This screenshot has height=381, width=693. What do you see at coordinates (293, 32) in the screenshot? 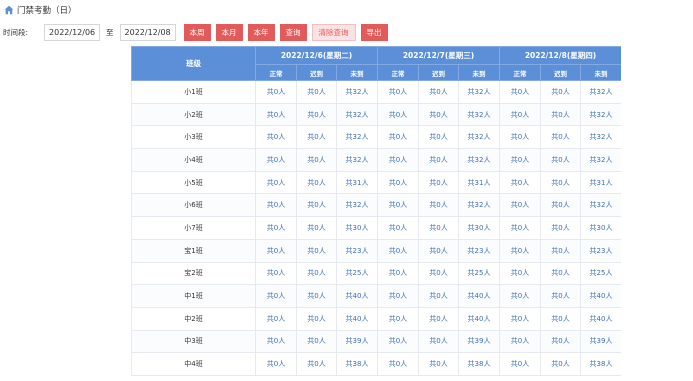
I see `query-button: 查询` at bounding box center [293, 32].